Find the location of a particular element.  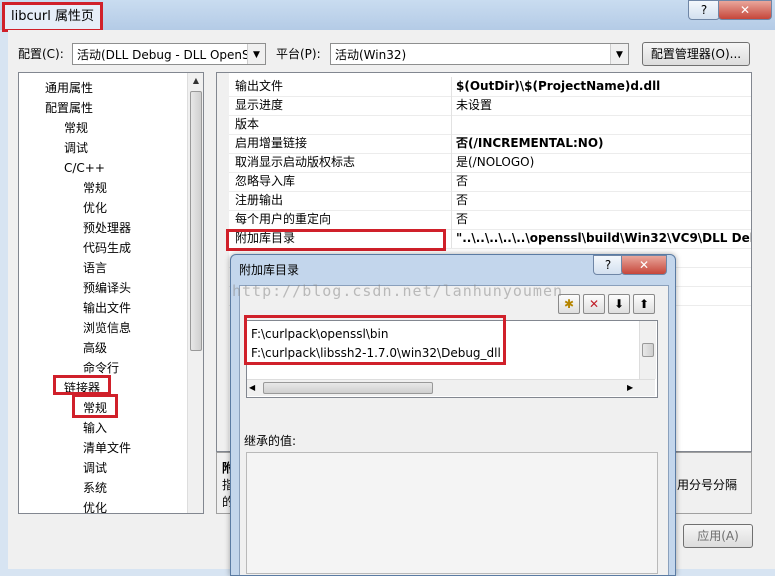

property-name: 忽略导入库 is located at coordinates (265, 181).